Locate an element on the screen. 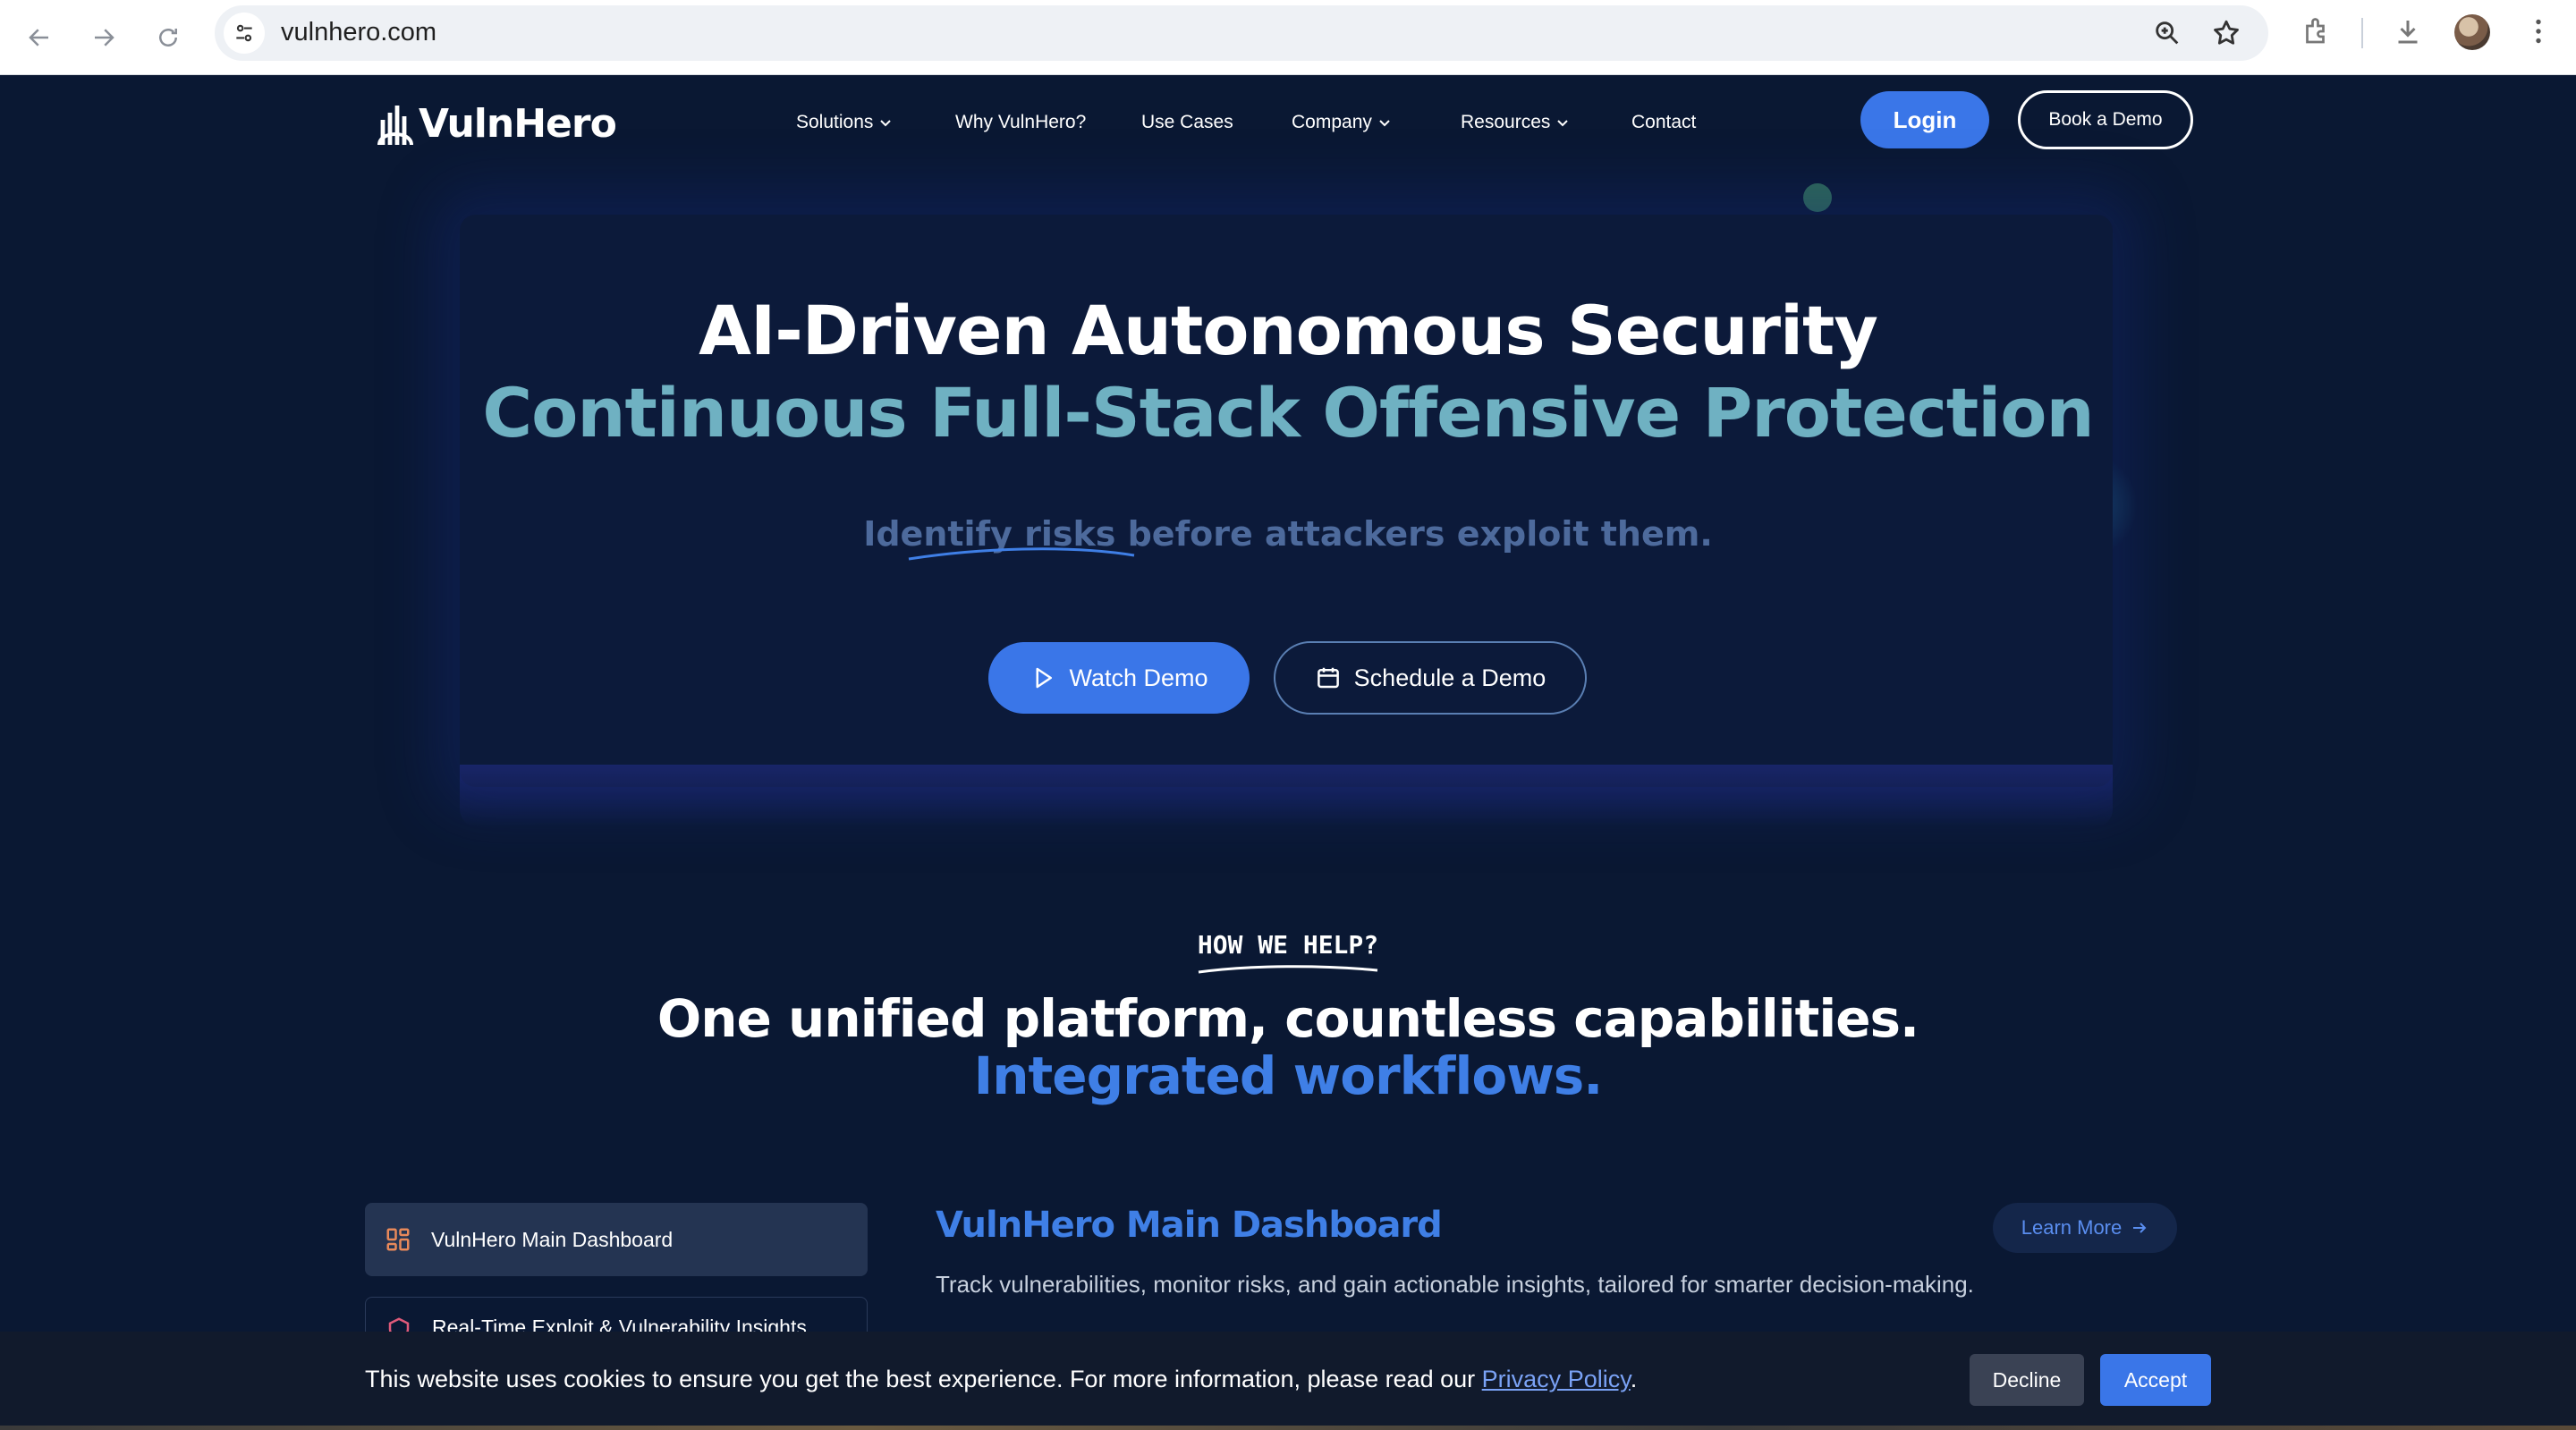 This screenshot has width=2576, height=1430. logo-mark-icon is located at coordinates (395, 126).